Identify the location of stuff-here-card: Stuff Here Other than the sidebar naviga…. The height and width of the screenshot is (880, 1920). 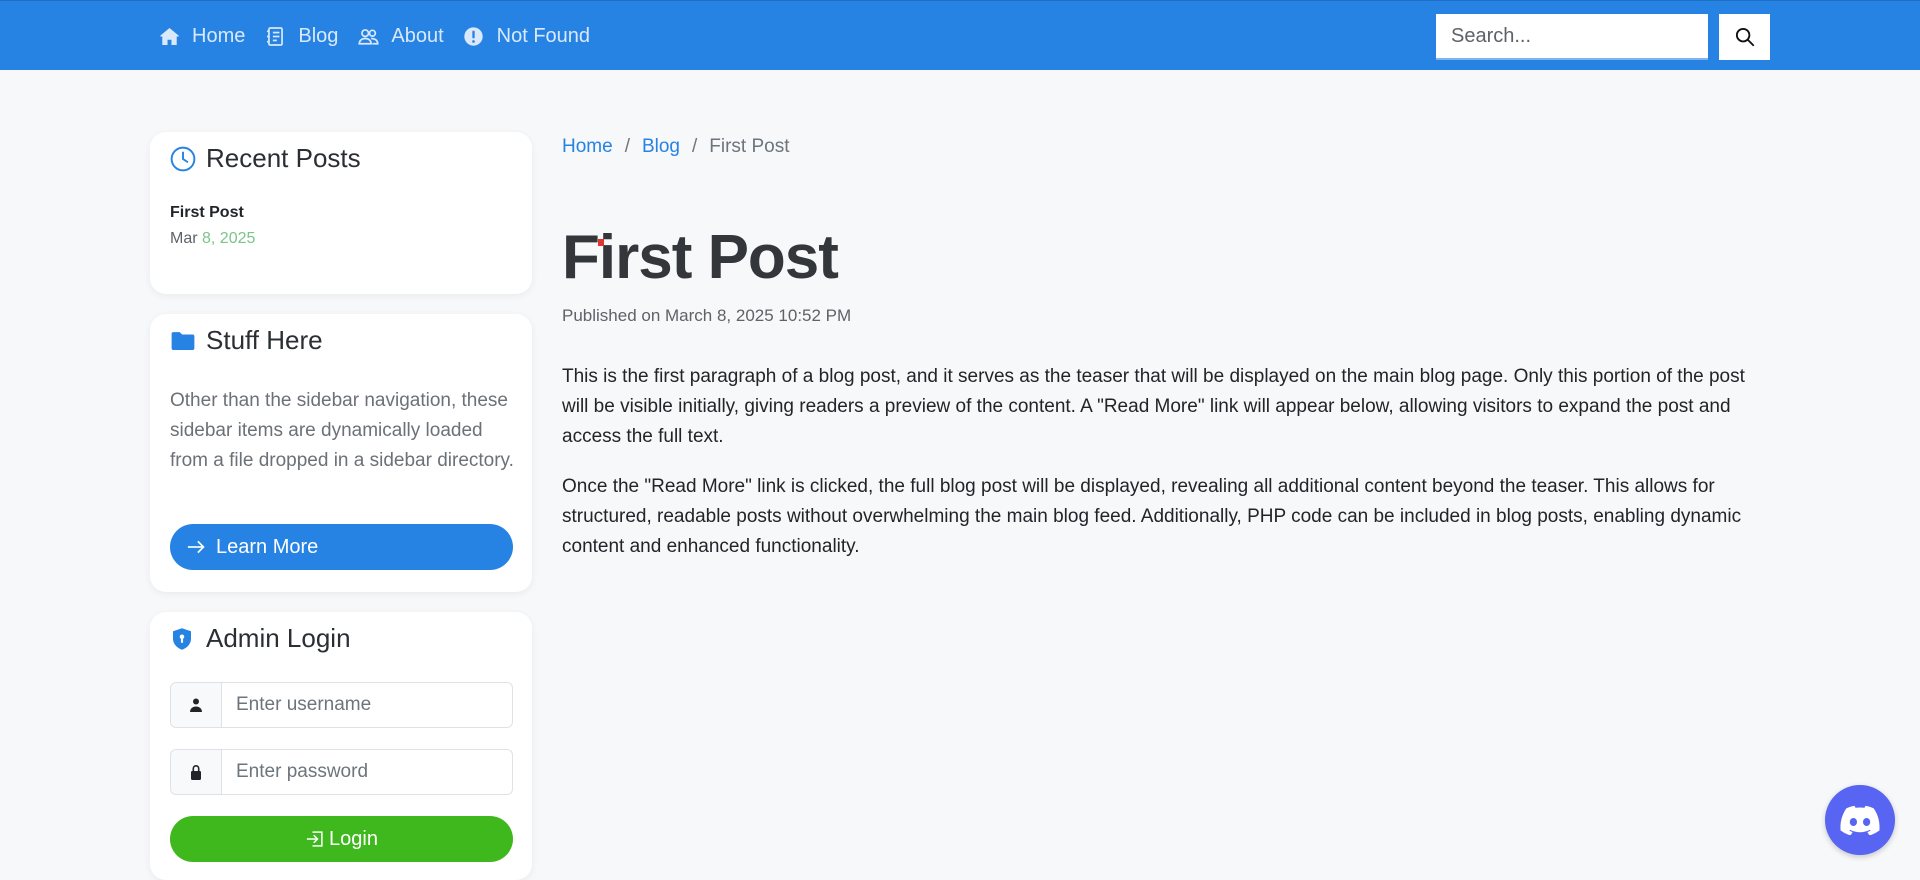
(341, 453).